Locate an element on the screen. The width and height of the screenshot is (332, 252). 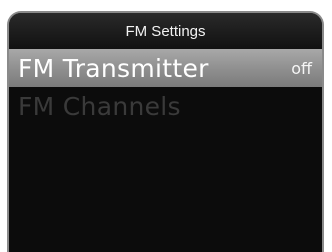
menu-item-fm-transmitter: FM Transmitter off is located at coordinates (165, 68).